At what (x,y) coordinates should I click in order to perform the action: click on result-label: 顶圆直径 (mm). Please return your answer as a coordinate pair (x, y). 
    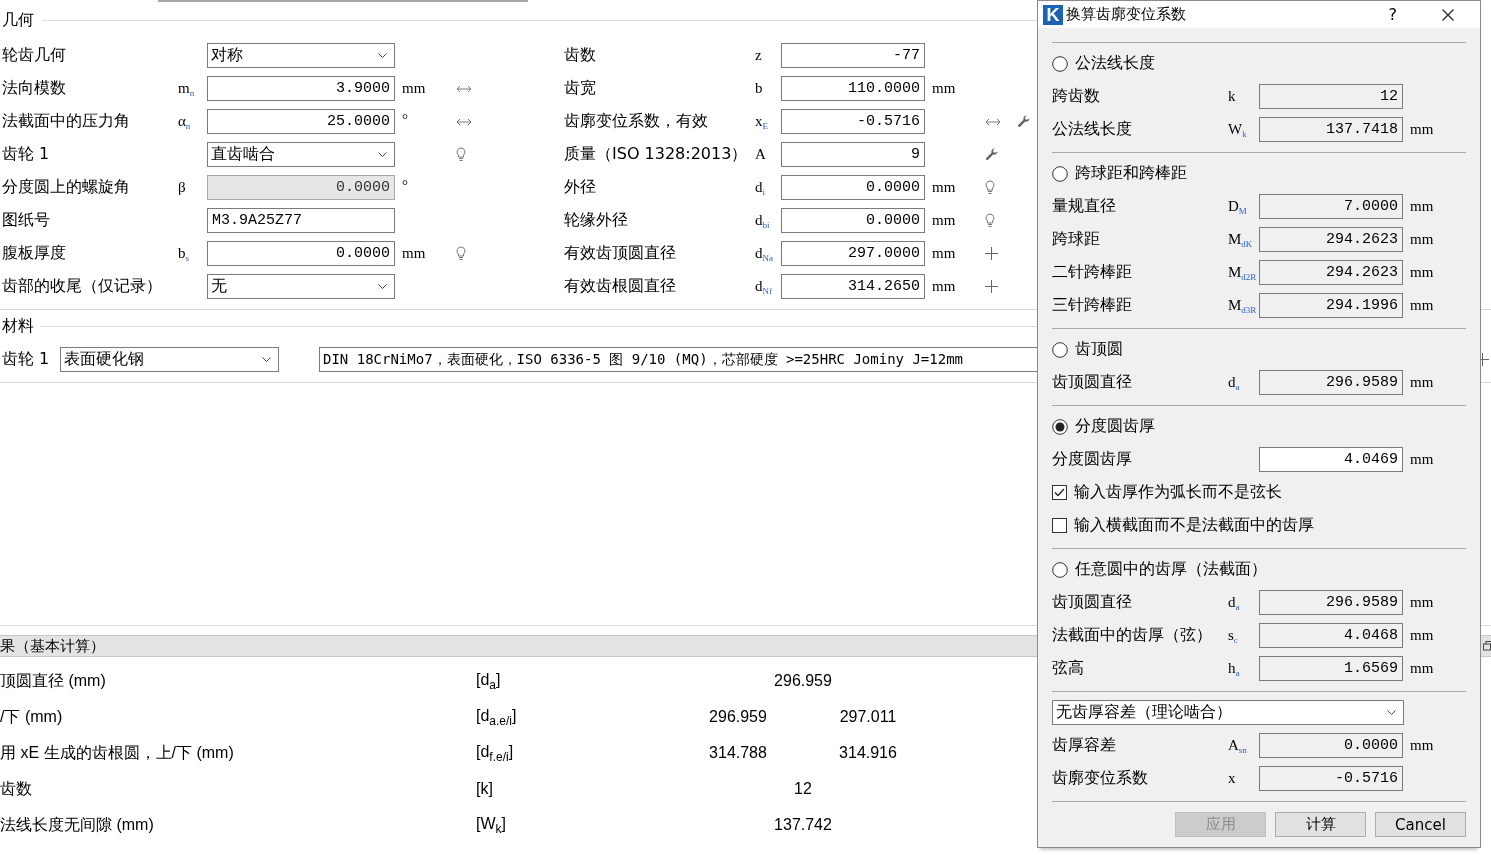
    Looking at the image, I should click on (53, 680).